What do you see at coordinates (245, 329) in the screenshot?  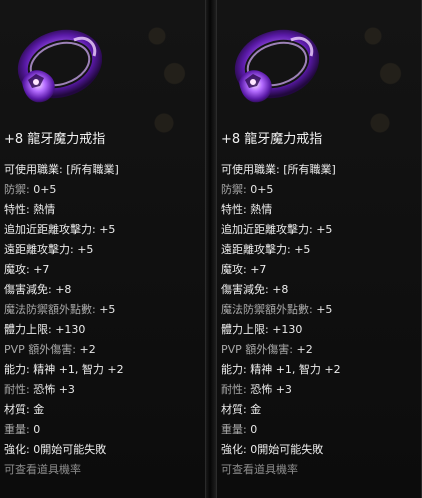 I see `stat-label: 體力上限:` at bounding box center [245, 329].